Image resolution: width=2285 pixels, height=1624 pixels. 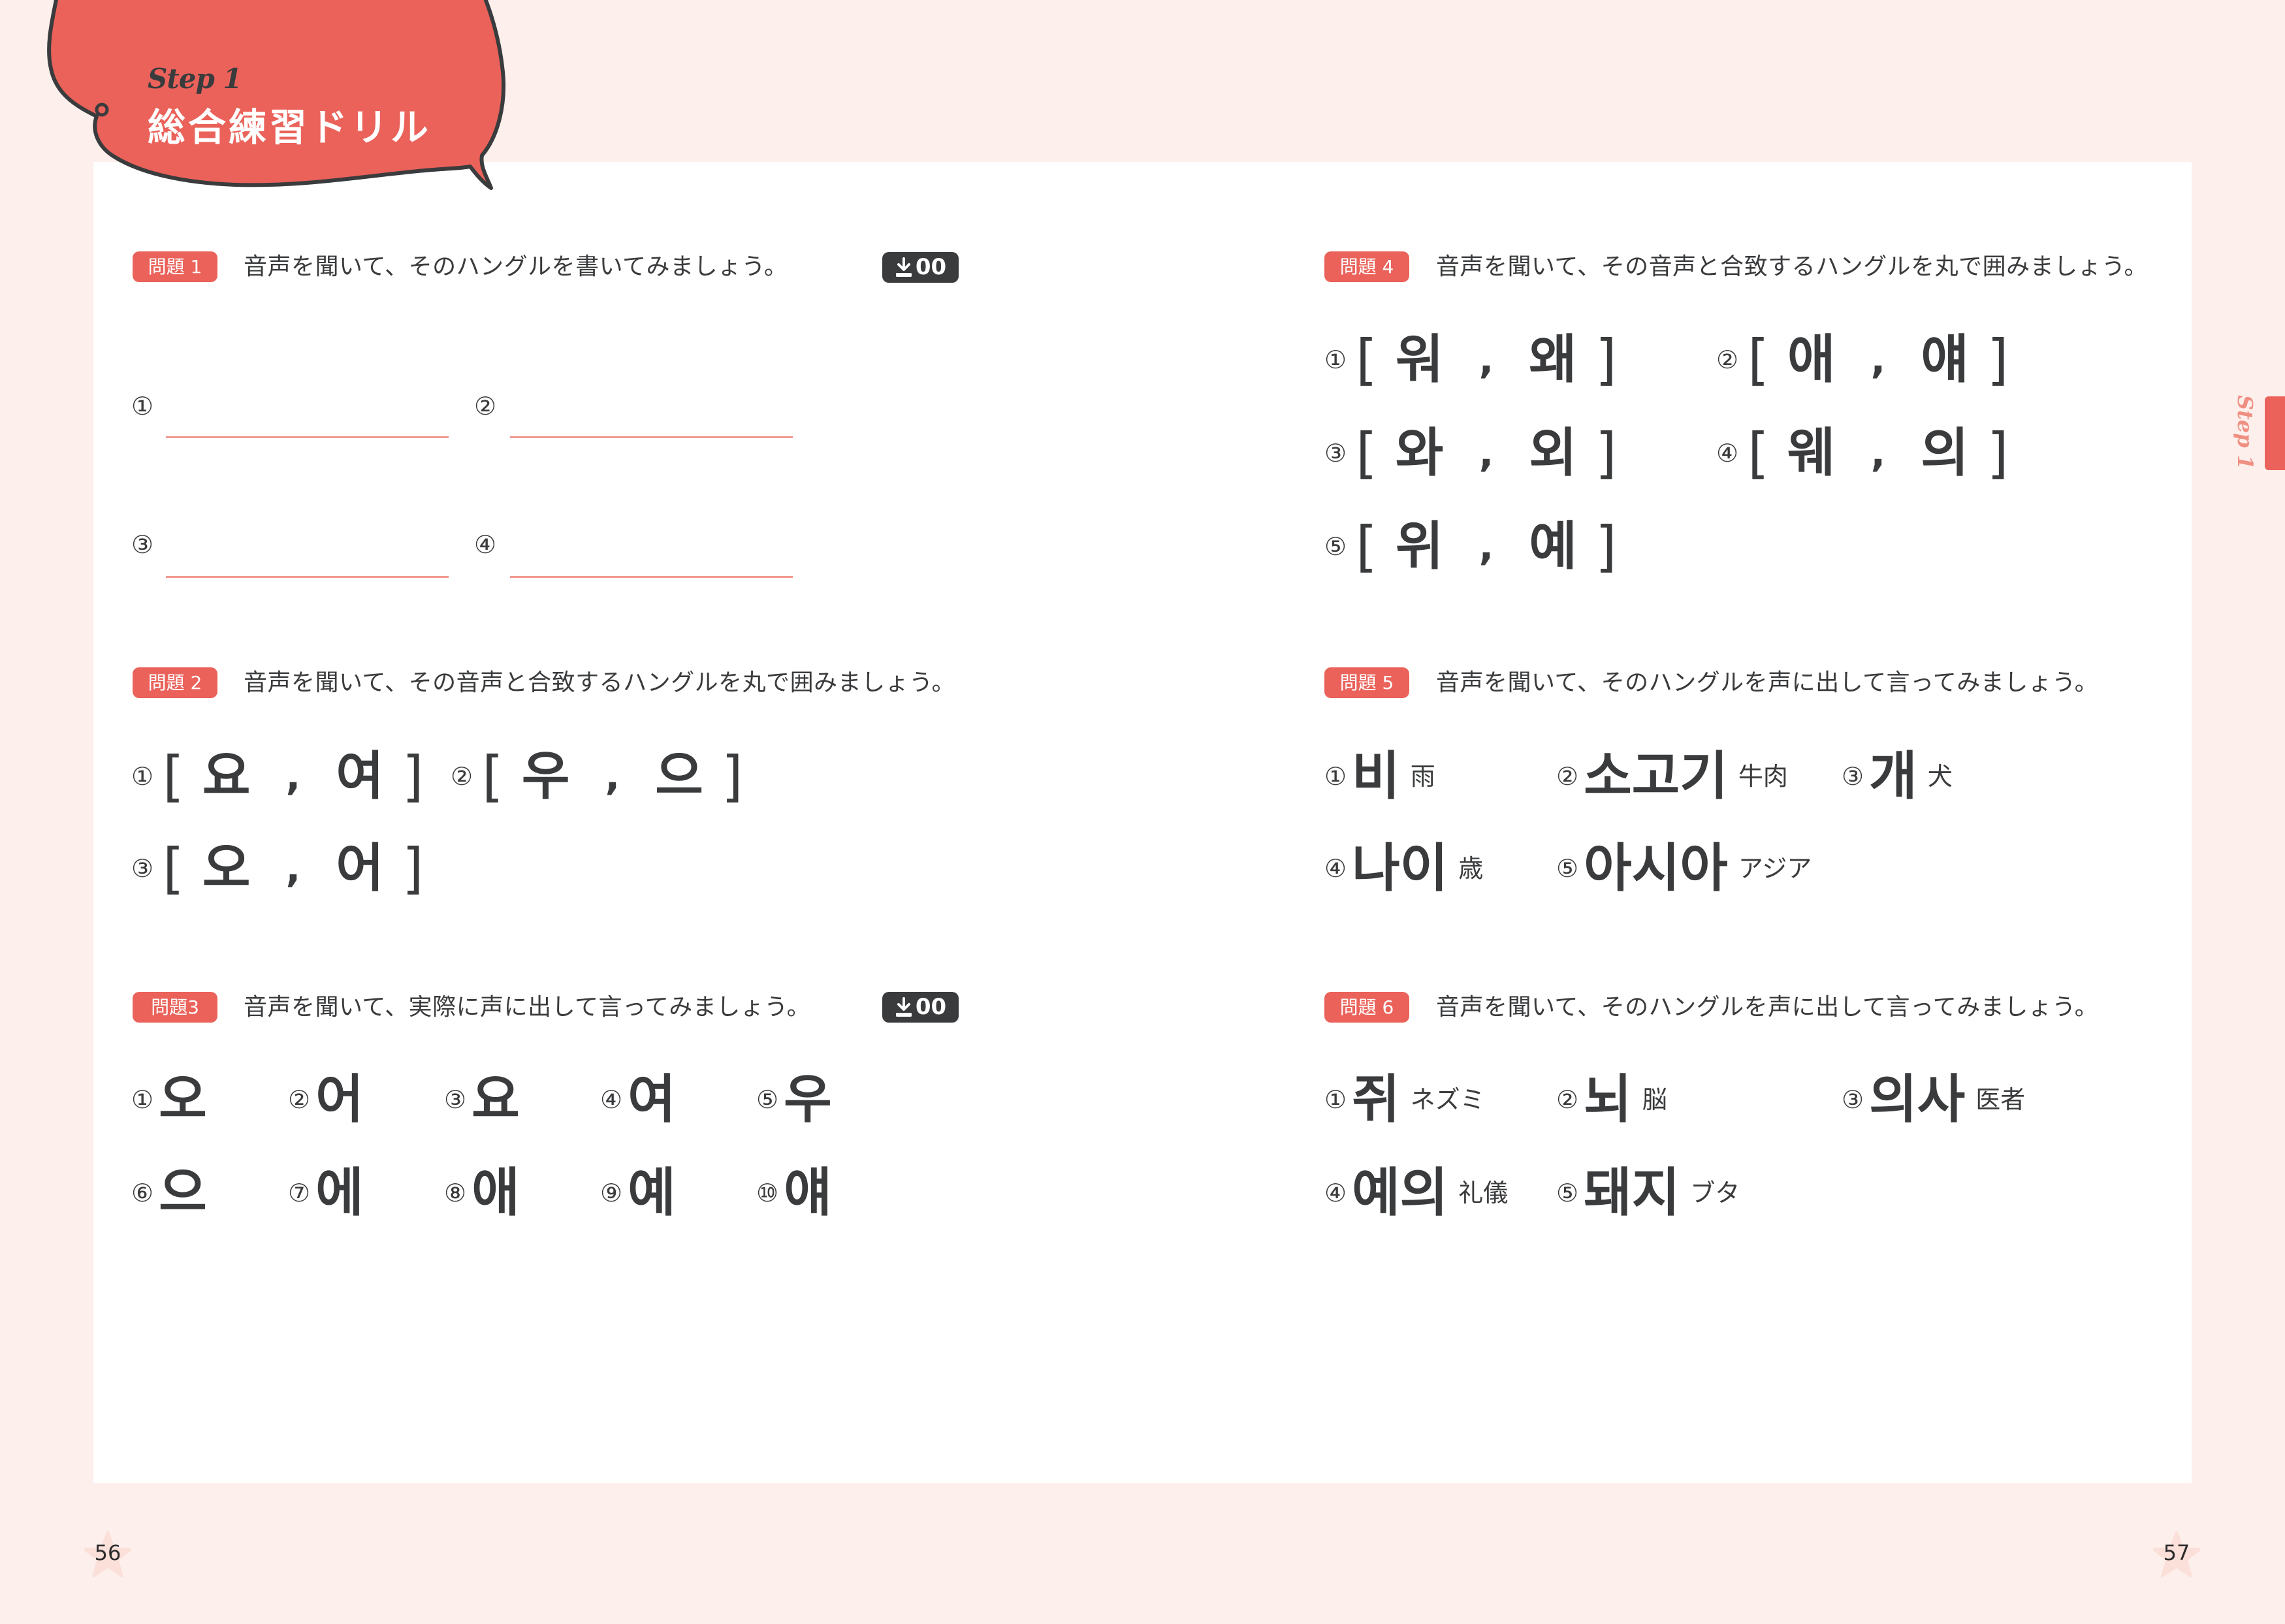 I want to click on hangul: 쥐, so click(x=1376, y=1099).